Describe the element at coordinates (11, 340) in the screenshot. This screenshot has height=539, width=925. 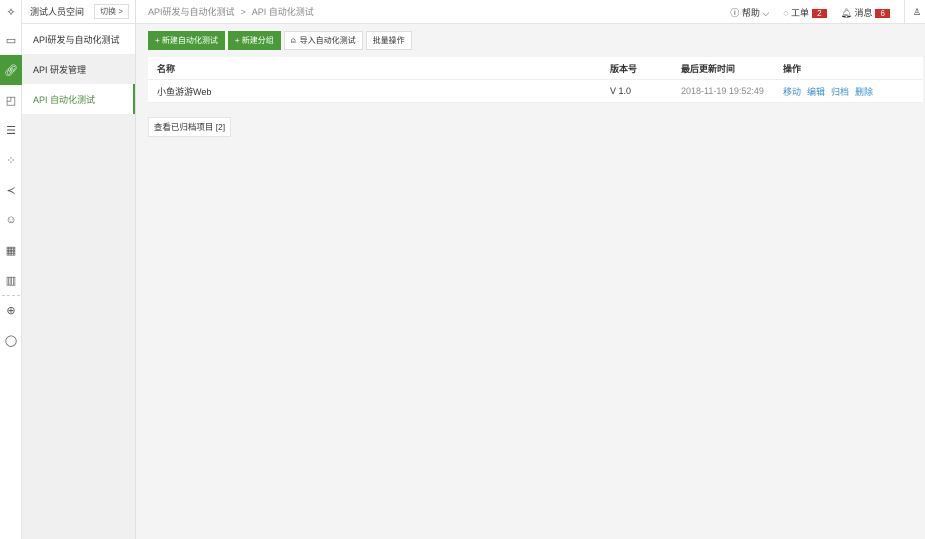
I see `more-icon: ◯` at that location.